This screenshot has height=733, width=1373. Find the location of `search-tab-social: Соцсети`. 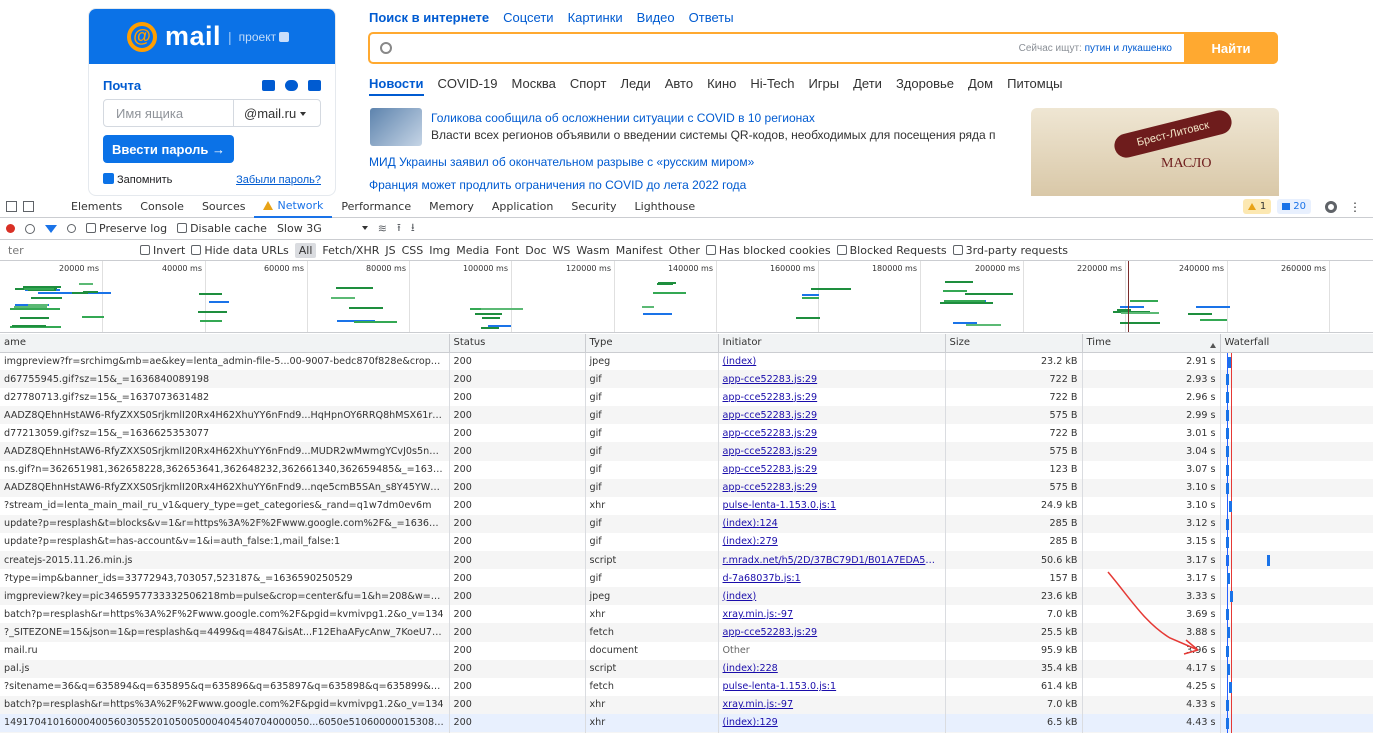

search-tab-social: Соцсети is located at coordinates (528, 17).